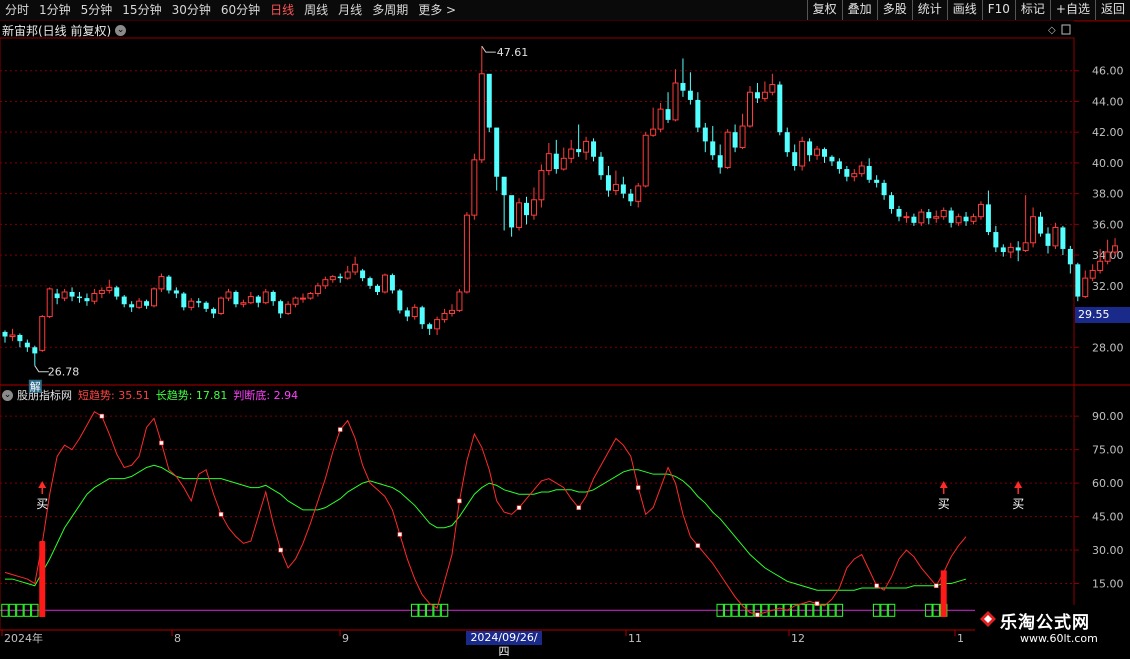 The height and width of the screenshot is (659, 1130). I want to click on high-price-label: 47.61, so click(513, 52).